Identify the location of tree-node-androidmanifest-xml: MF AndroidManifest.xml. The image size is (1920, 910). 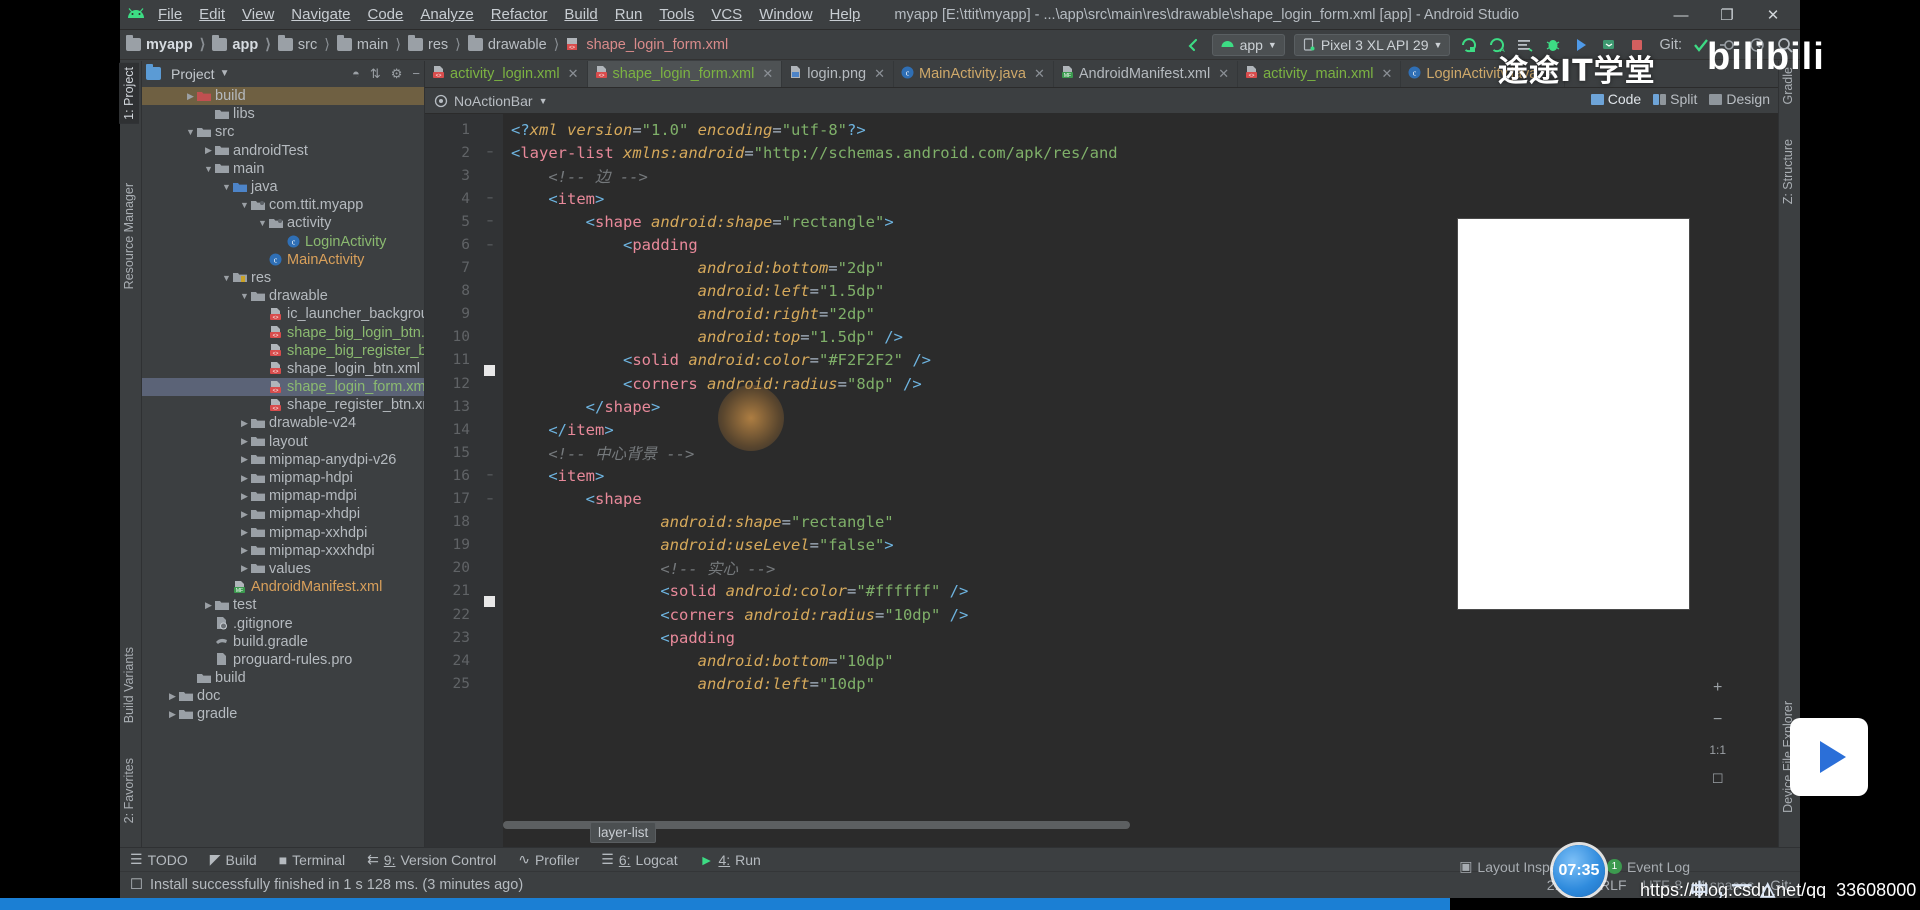
(283, 587).